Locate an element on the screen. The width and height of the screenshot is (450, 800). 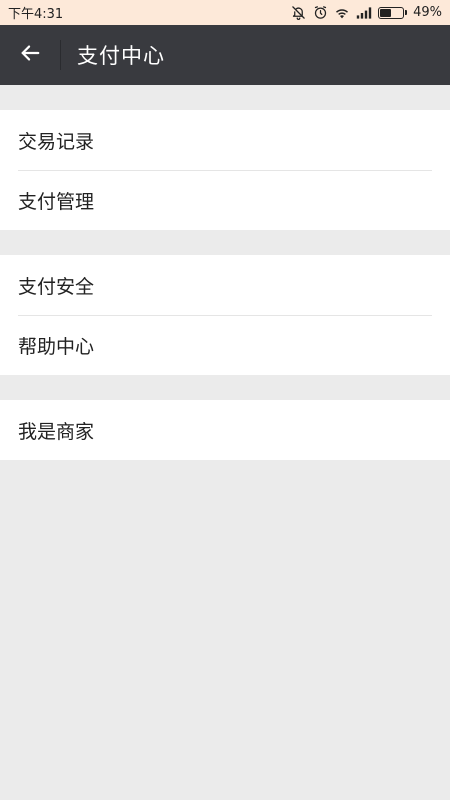
app-bar-divider is located at coordinates (60, 55).